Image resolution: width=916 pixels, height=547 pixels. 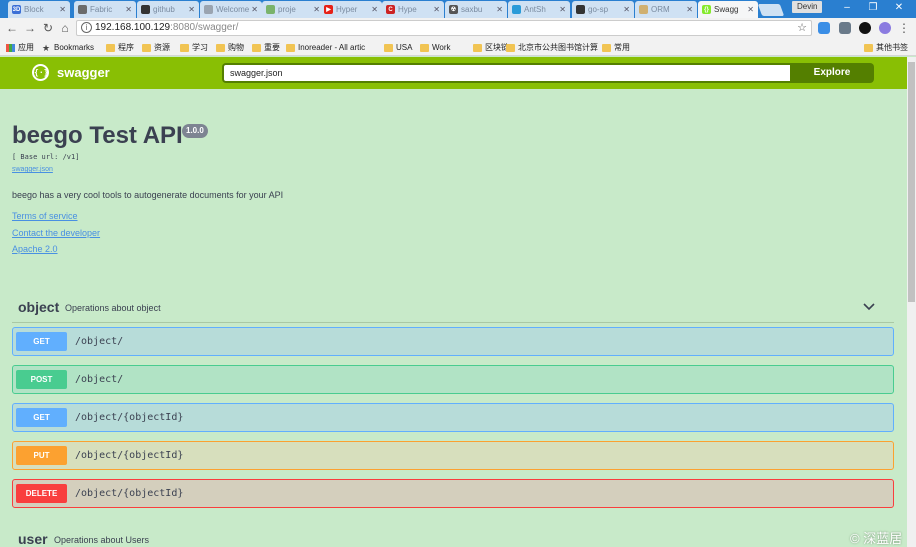 What do you see at coordinates (332, 47) in the screenshot?
I see `bookmark-label: Inoreader - All artic` at bounding box center [332, 47].